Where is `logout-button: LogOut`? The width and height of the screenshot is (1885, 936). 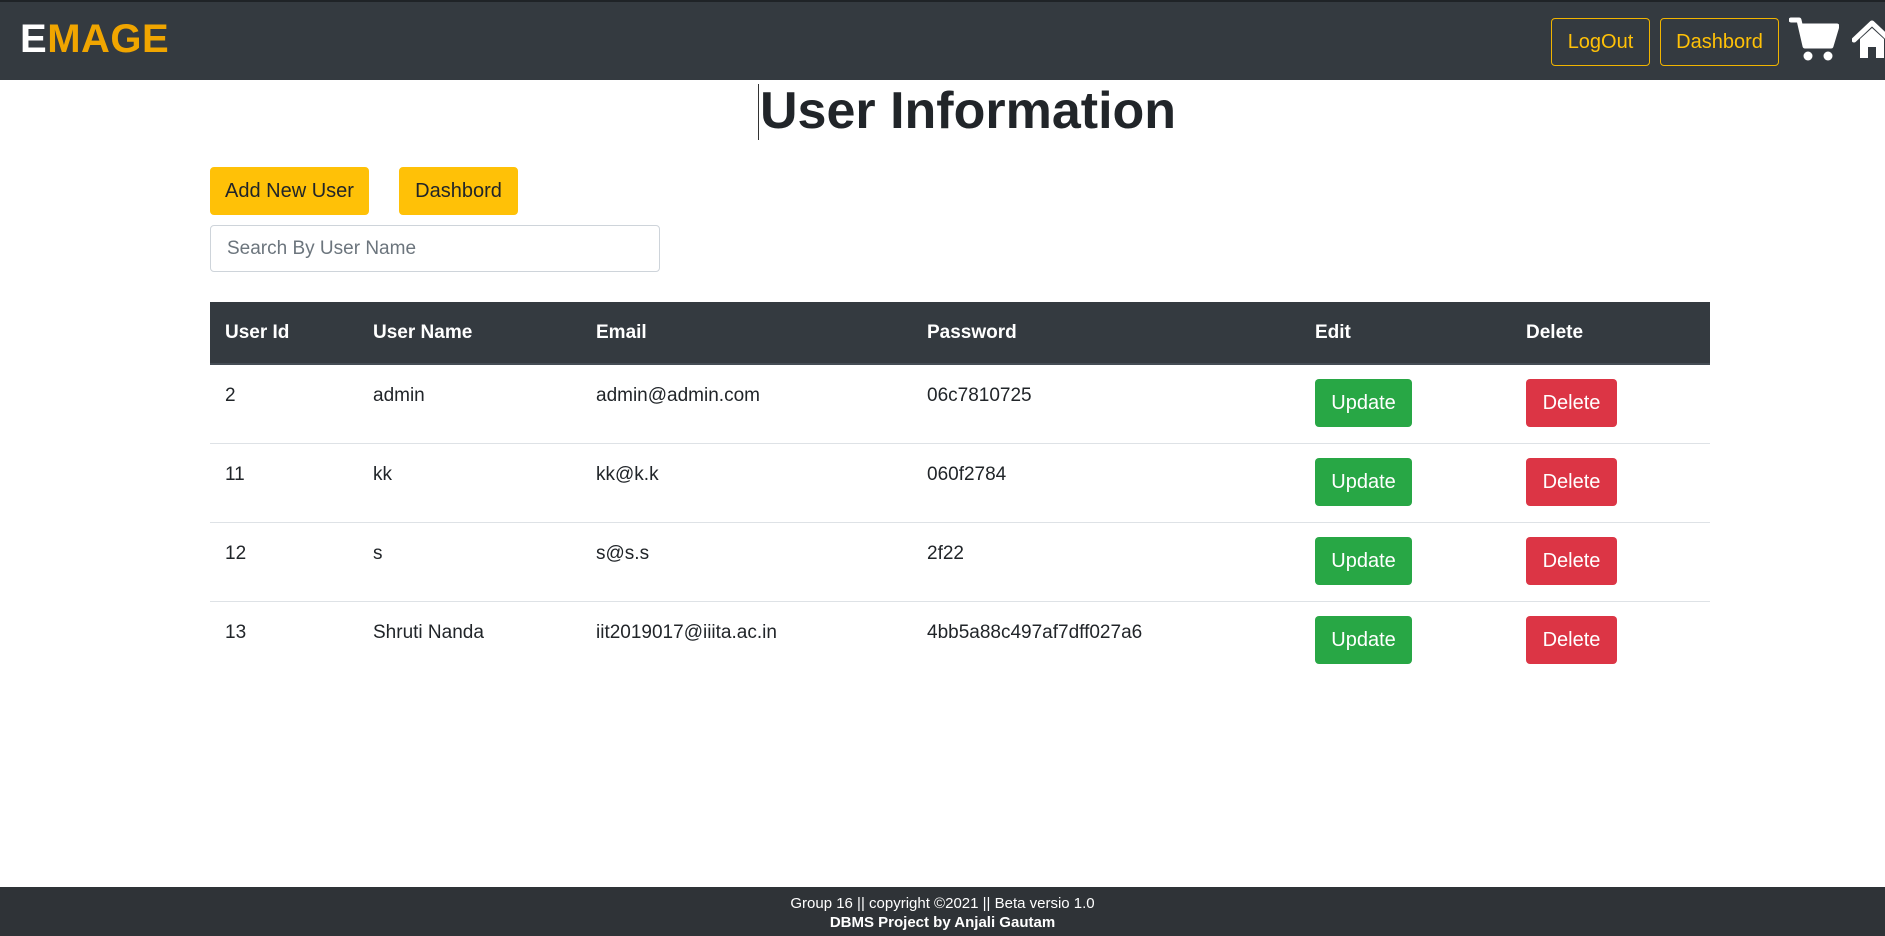 logout-button: LogOut is located at coordinates (1600, 42).